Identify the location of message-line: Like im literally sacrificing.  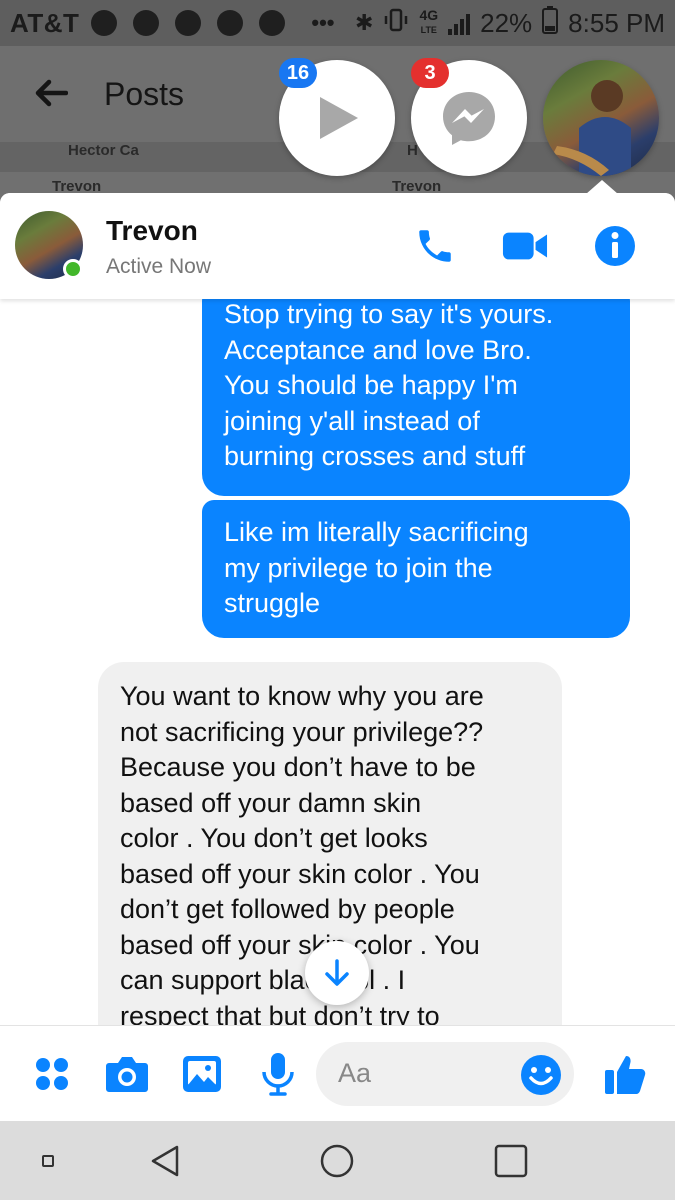
(376, 532).